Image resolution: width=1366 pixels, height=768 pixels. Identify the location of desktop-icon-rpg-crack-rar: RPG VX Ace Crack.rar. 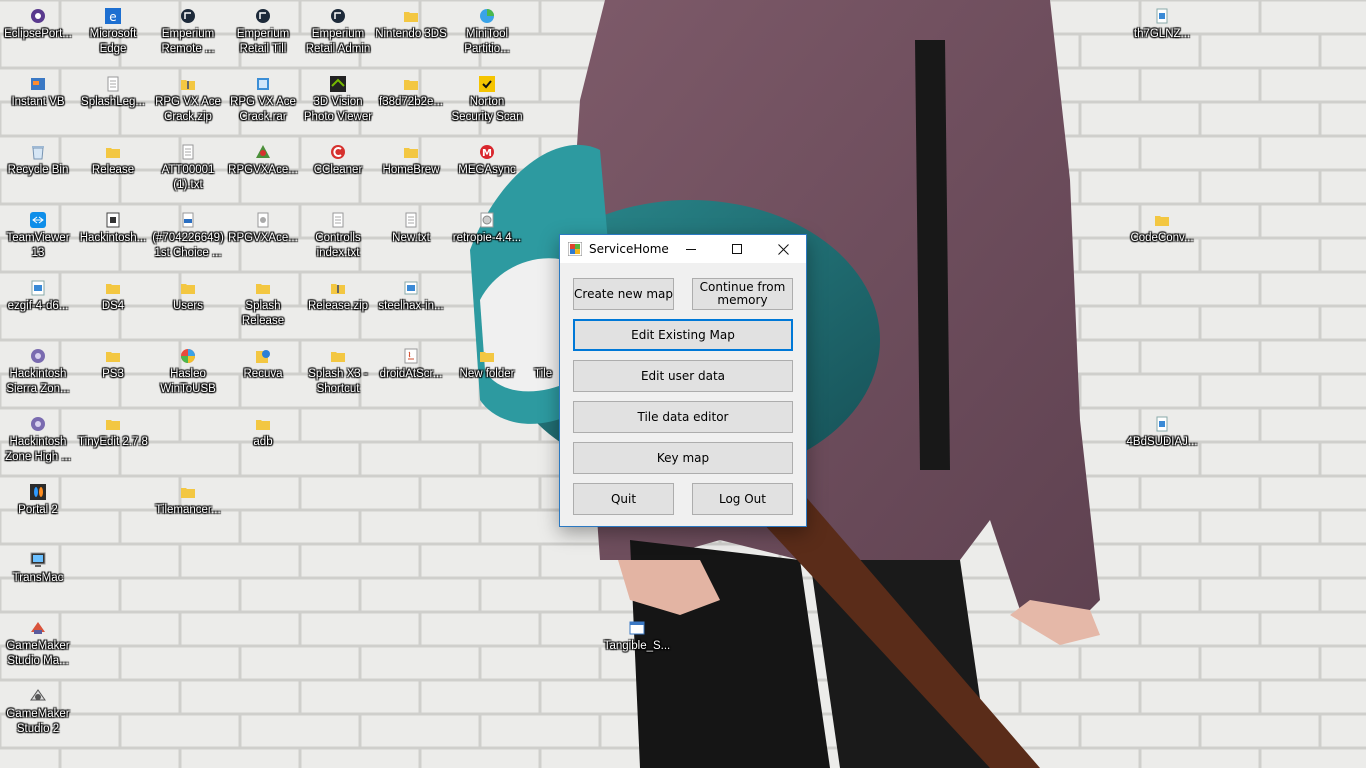
(263, 101).